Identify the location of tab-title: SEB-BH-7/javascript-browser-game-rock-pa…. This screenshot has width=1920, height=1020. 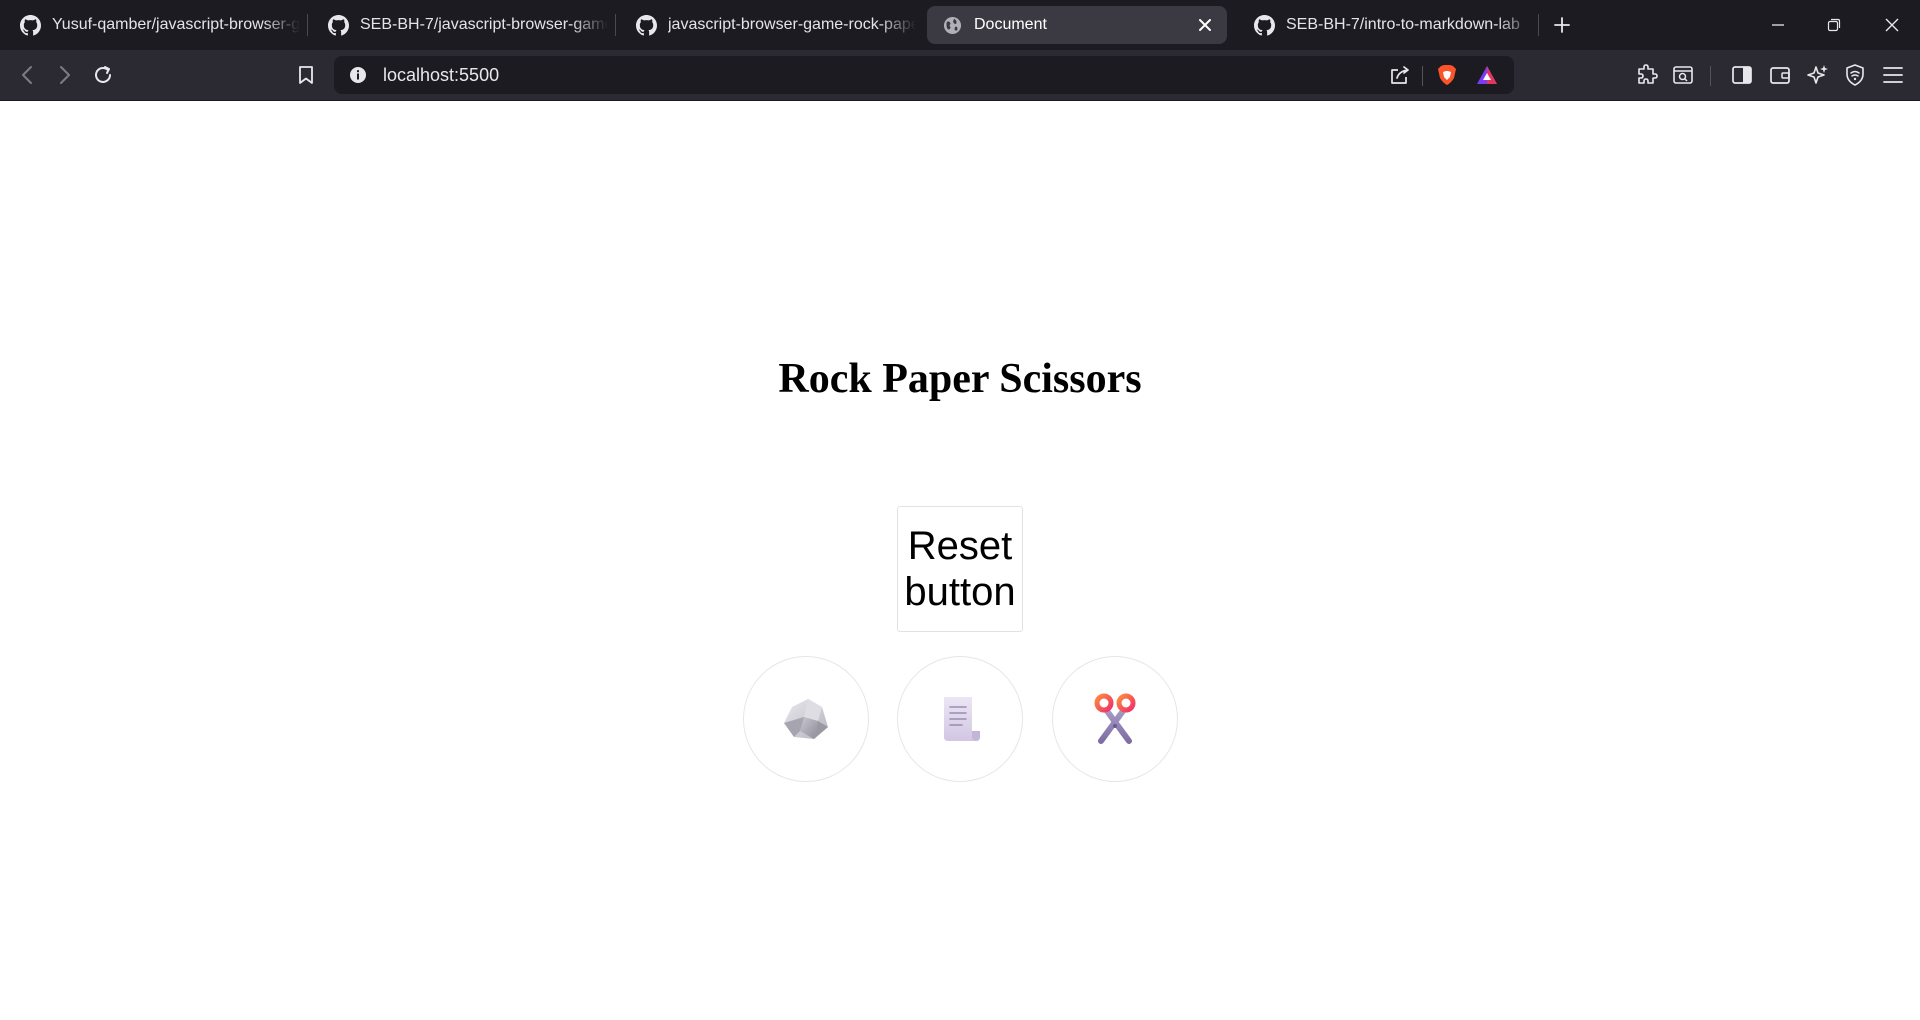
(484, 24).